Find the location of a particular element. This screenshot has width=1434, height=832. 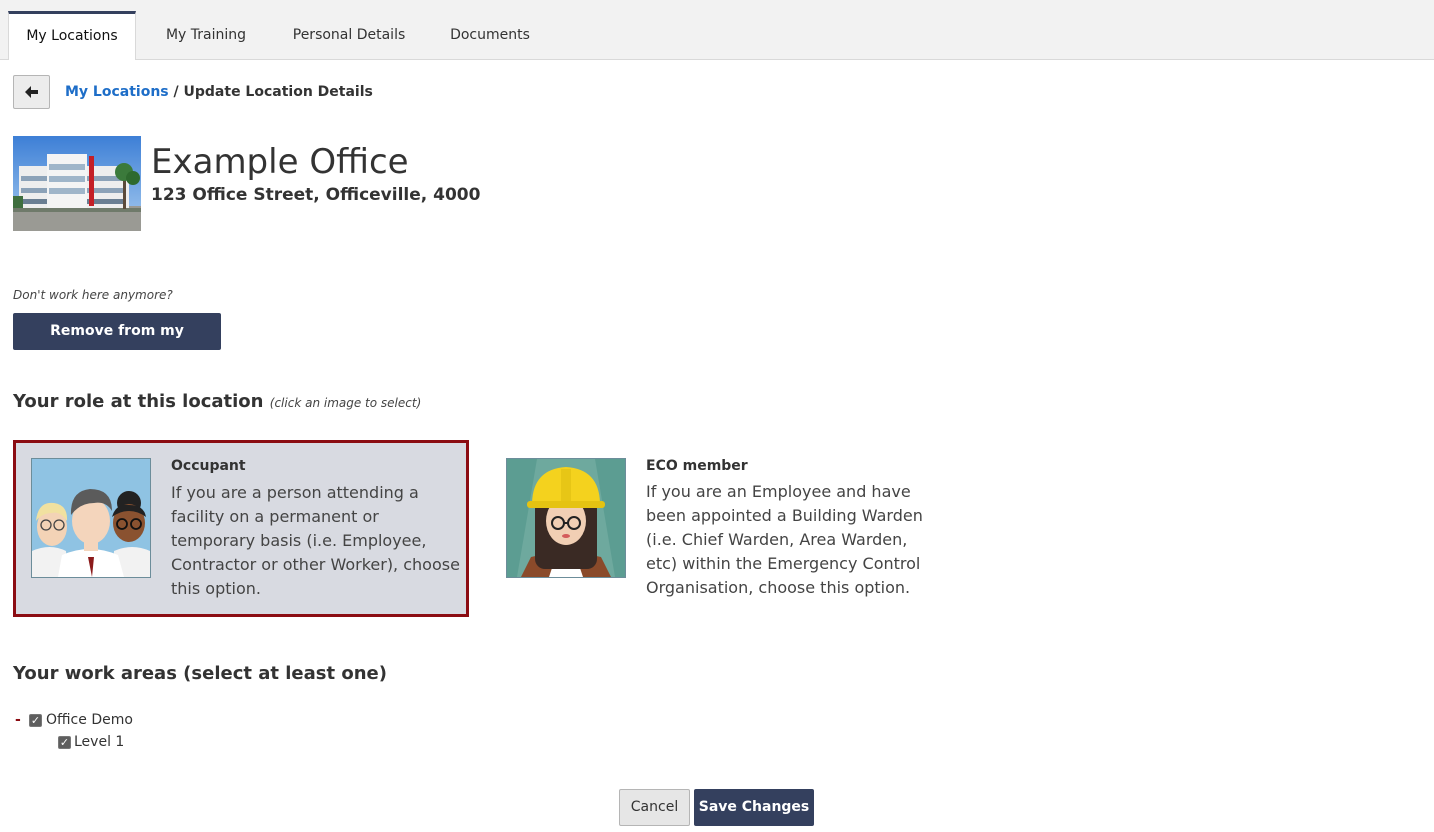

office-demo-label: Office Demo is located at coordinates (89, 720).